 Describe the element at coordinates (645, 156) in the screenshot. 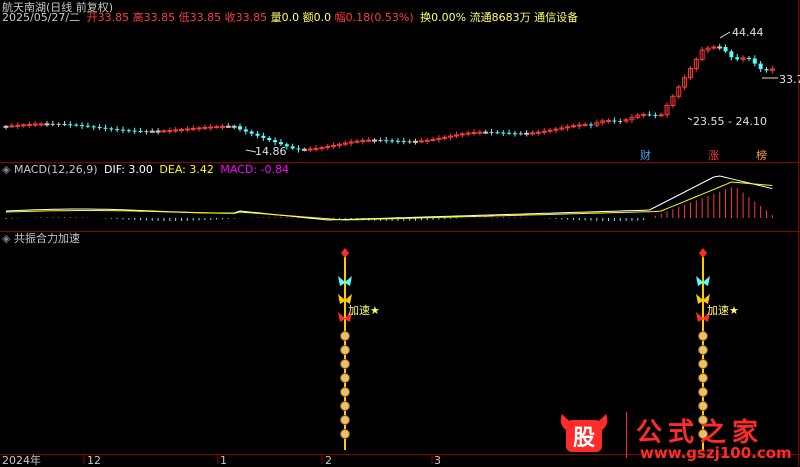

I see `marker-finance: 财` at that location.